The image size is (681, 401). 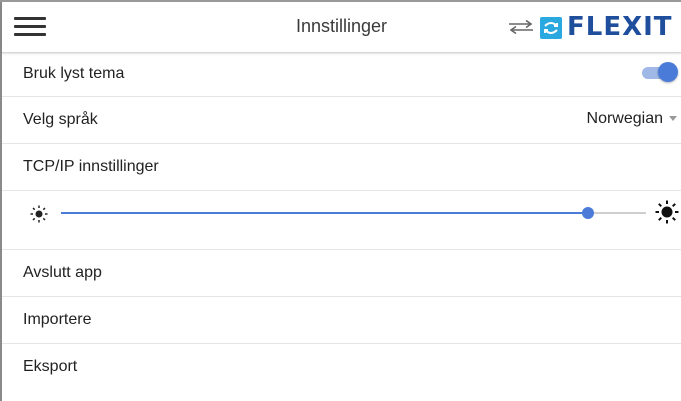 What do you see at coordinates (551, 28) in the screenshot?
I see `logo-emblem-icon` at bounding box center [551, 28].